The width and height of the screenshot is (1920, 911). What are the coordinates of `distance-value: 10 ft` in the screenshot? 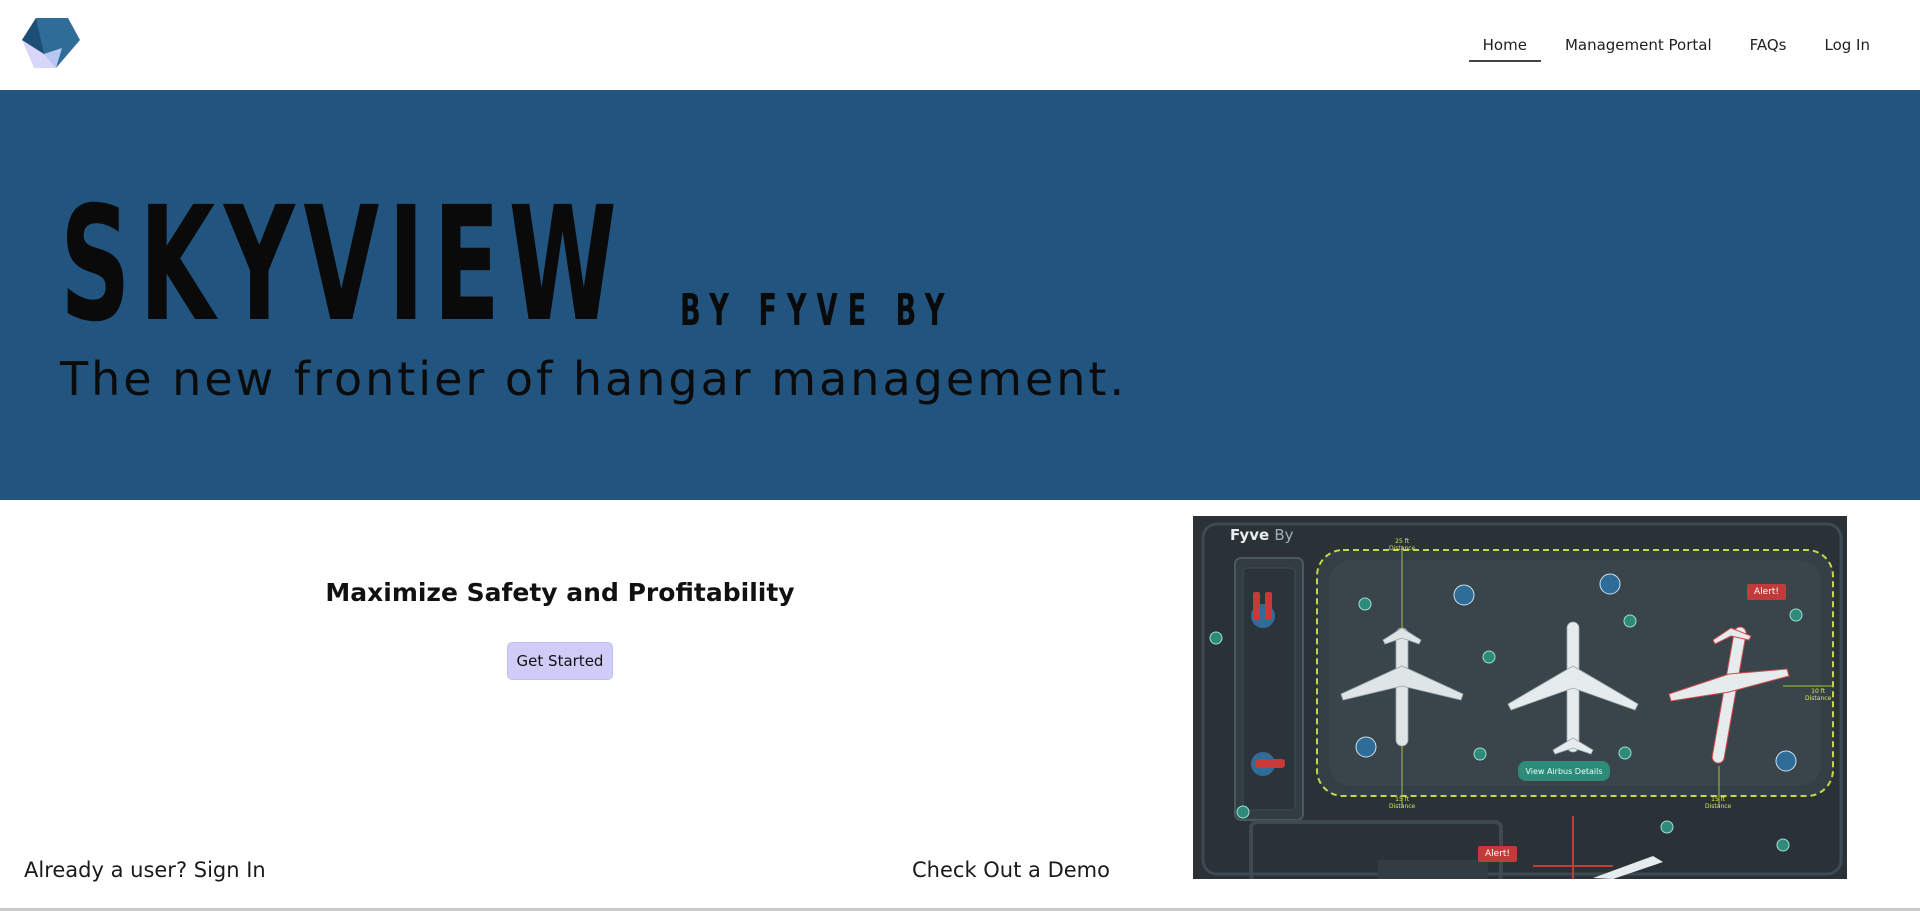 It's located at (1818, 691).